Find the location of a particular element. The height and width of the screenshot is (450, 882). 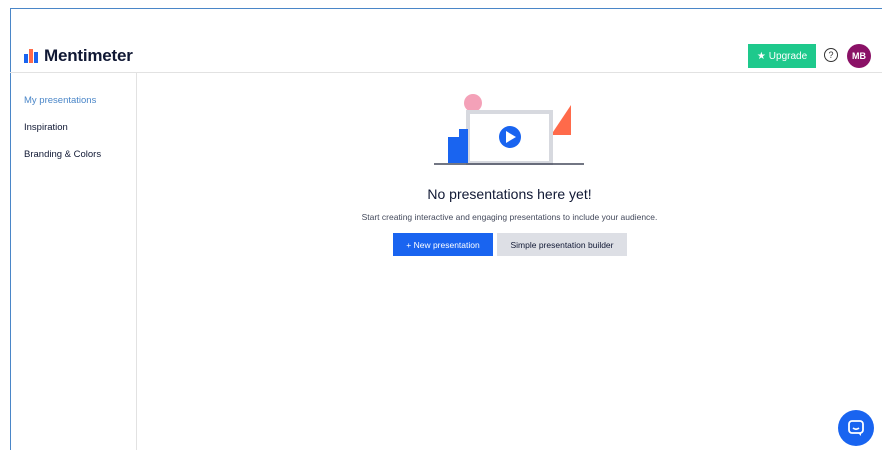

brand-name: Mentimeter is located at coordinates (88, 55).